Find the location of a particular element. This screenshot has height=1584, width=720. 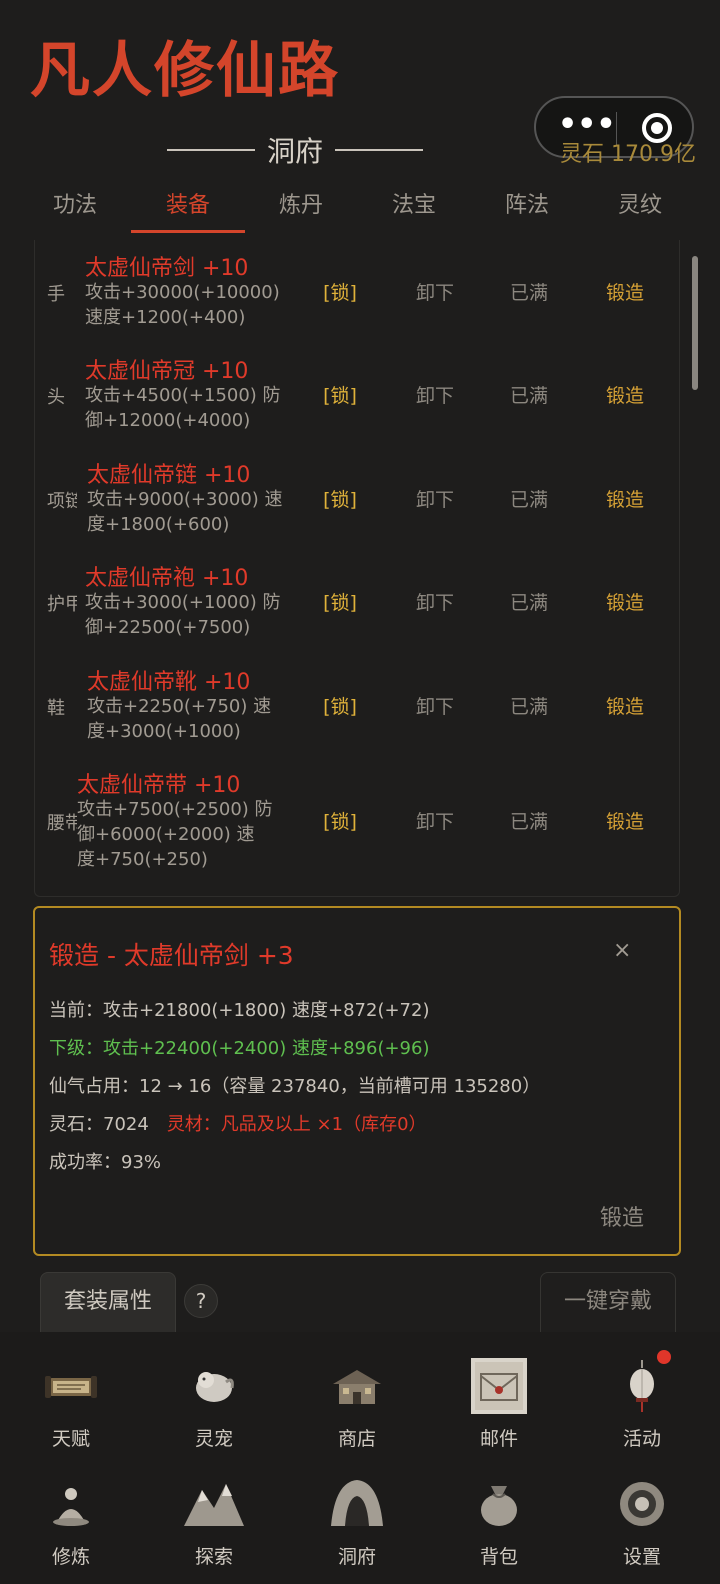

item-stat-line: 度+750(+250) is located at coordinates (142, 859).